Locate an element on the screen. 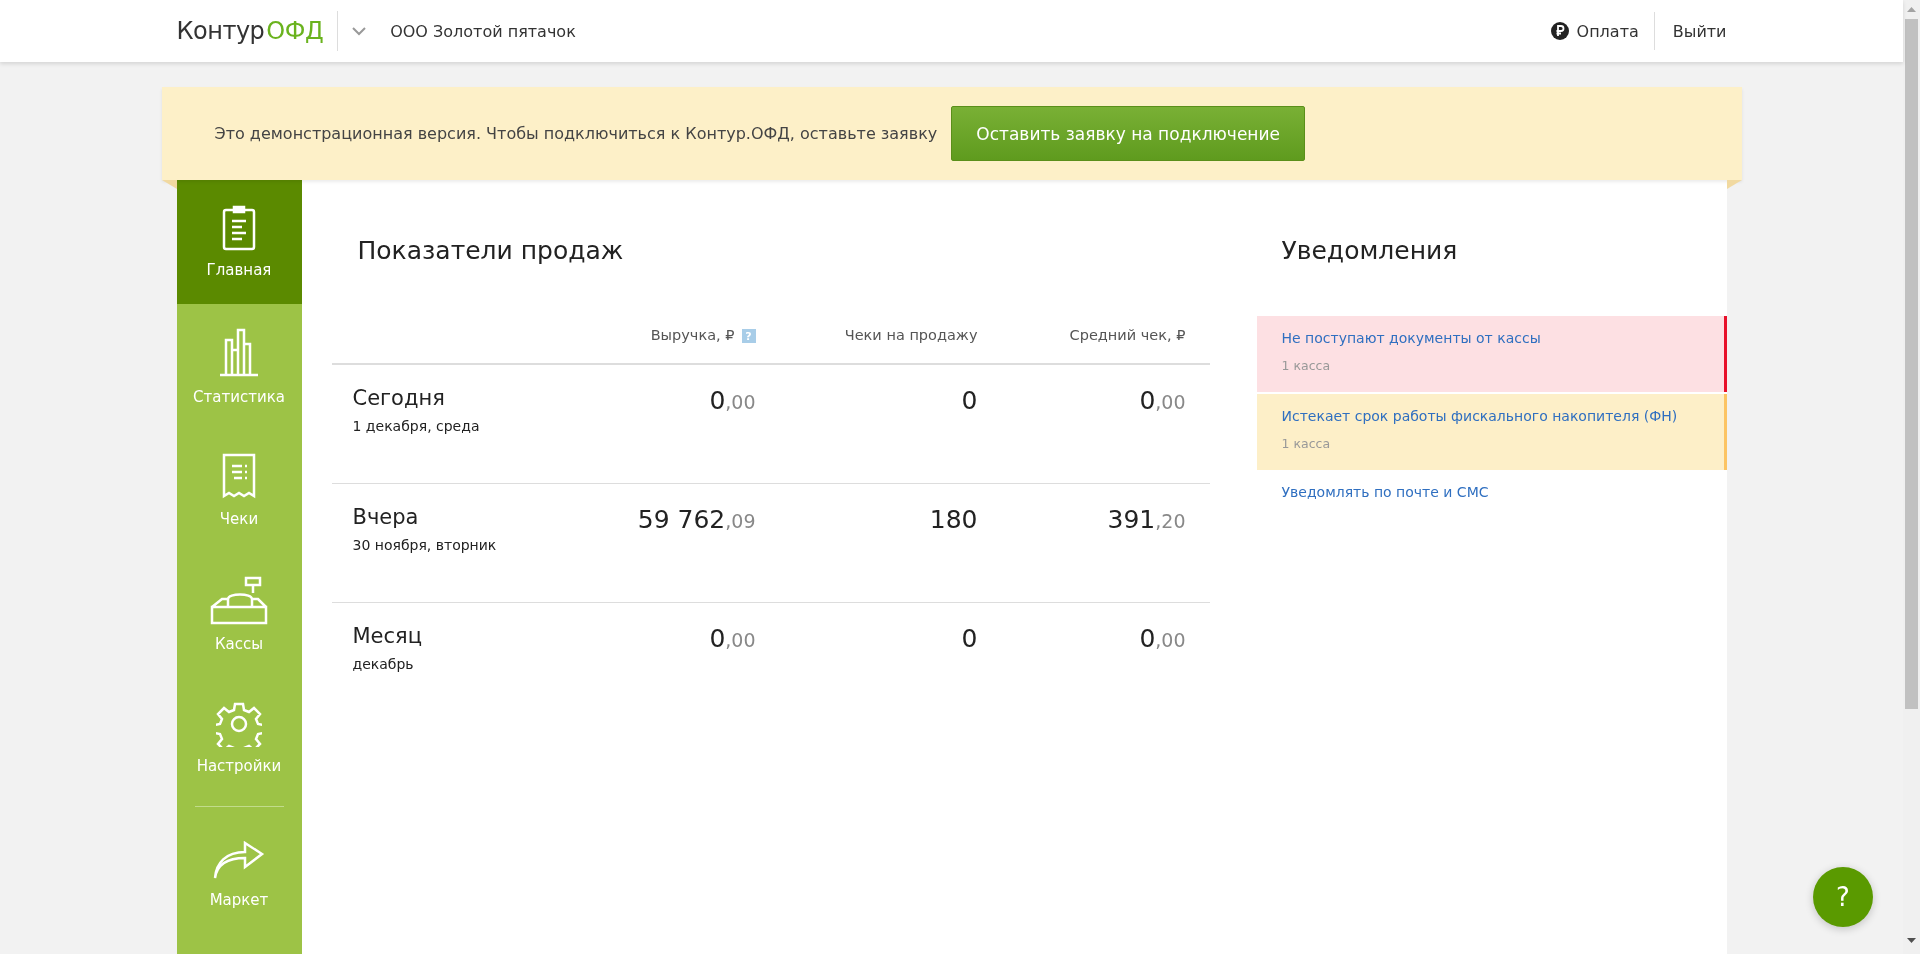 This screenshot has width=1920, height=954. help-button: ? is located at coordinates (1843, 897).